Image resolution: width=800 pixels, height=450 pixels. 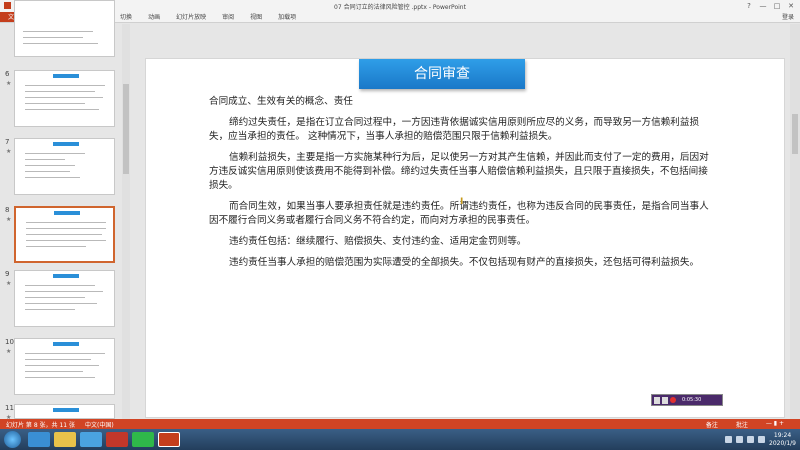 What do you see at coordinates (742, 424) in the screenshot?
I see `comments-button: 批注` at bounding box center [742, 424].